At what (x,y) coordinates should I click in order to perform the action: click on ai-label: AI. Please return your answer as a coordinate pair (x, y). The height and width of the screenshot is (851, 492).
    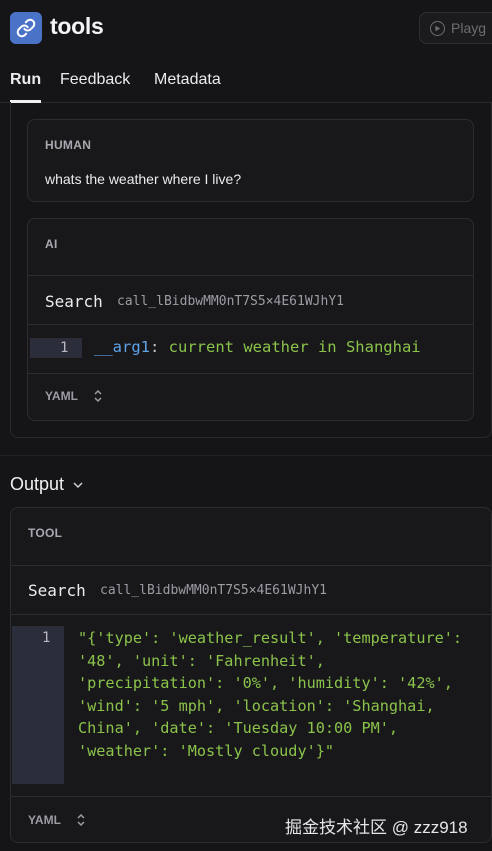
    Looking at the image, I should click on (51, 244).